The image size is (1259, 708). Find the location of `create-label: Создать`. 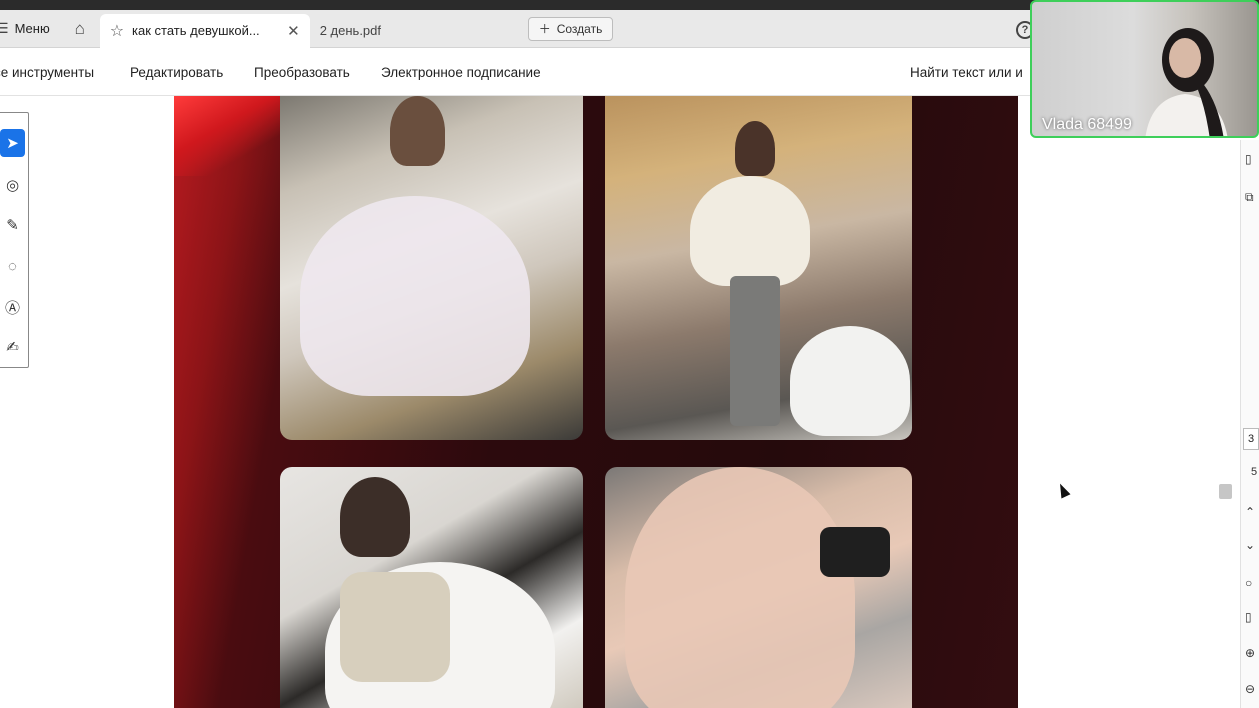

create-label: Создать is located at coordinates (579, 28).